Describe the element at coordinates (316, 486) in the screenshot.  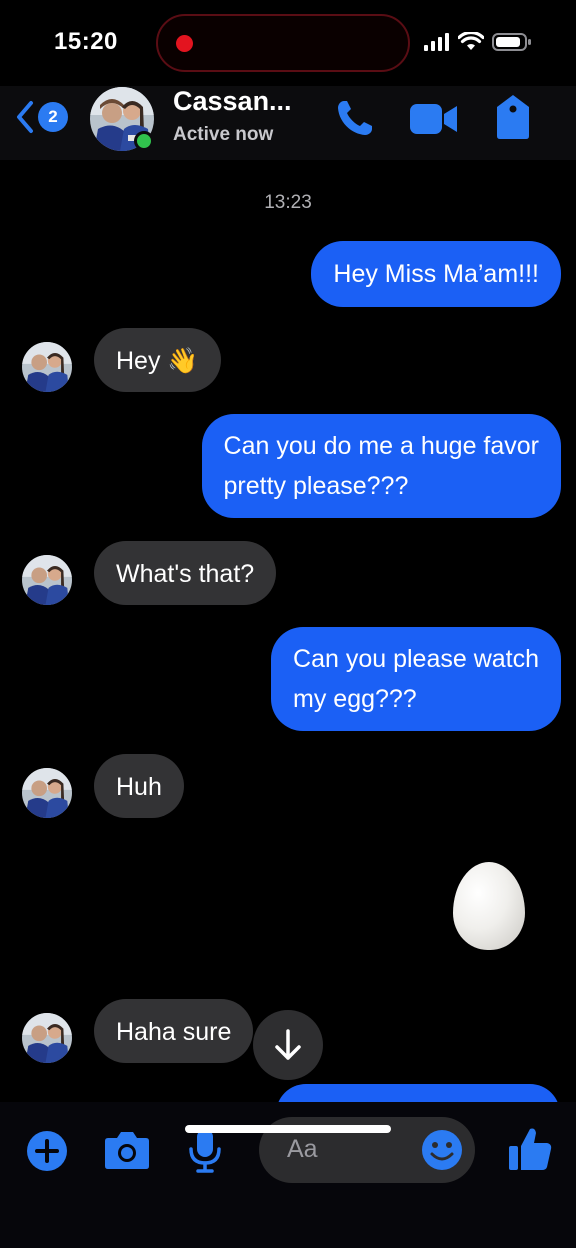
I see `message-text-line: pretty please???` at that location.